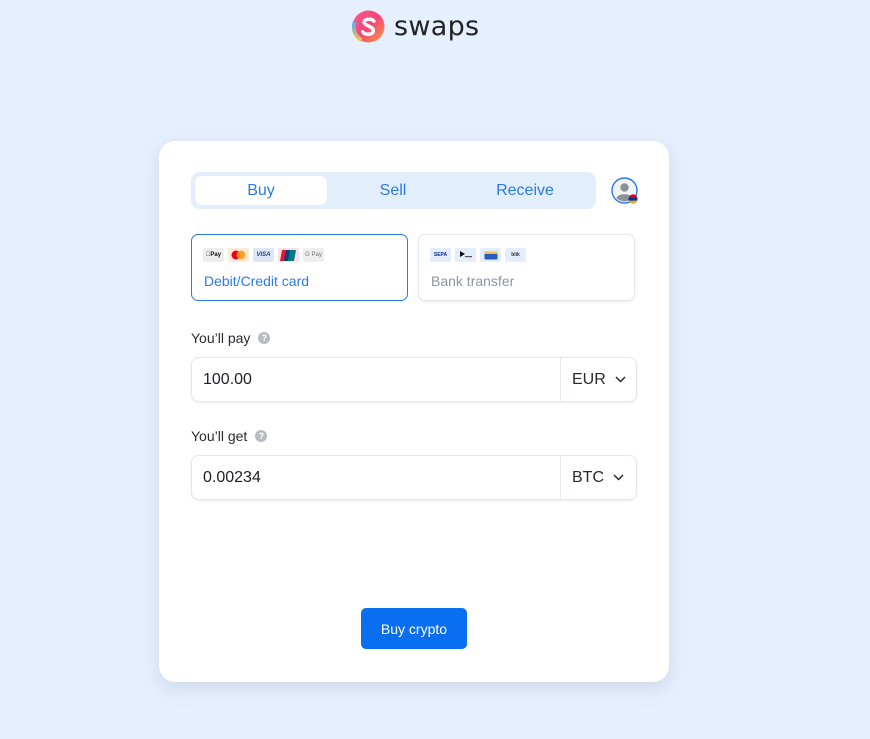  Describe the element at coordinates (238, 255) in the screenshot. I see `mastercard-icon` at that location.